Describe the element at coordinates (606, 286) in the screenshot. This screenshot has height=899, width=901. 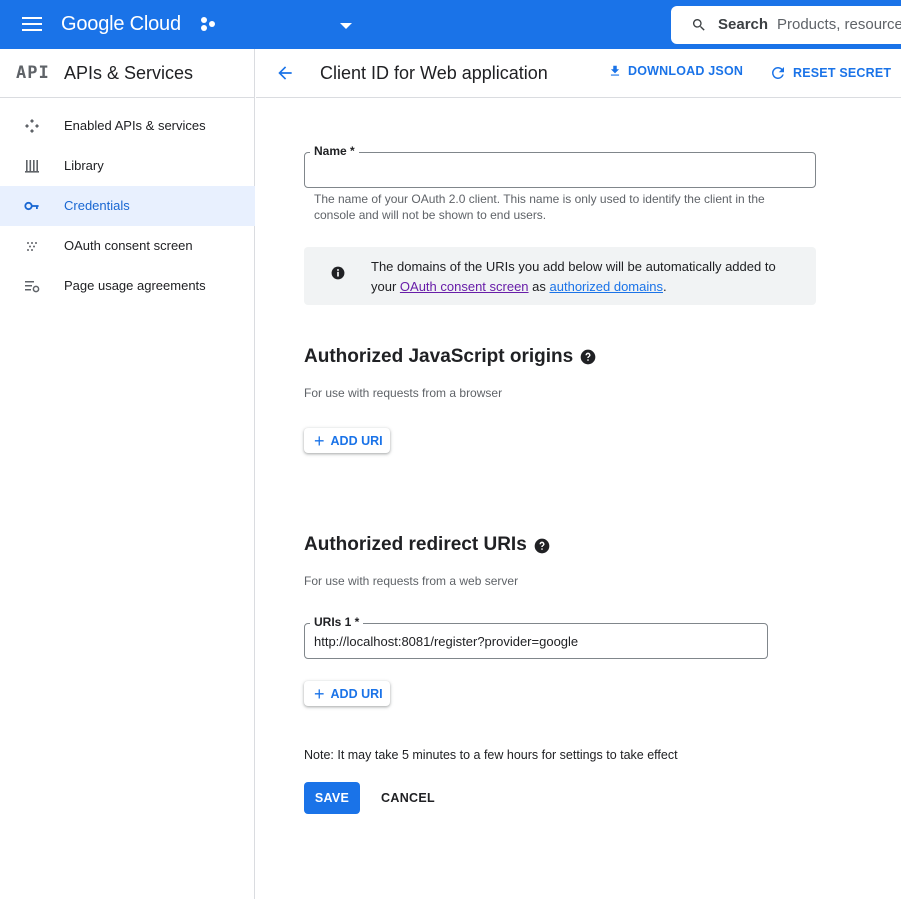
I see `authorized-domains-link: authorized domains` at that location.